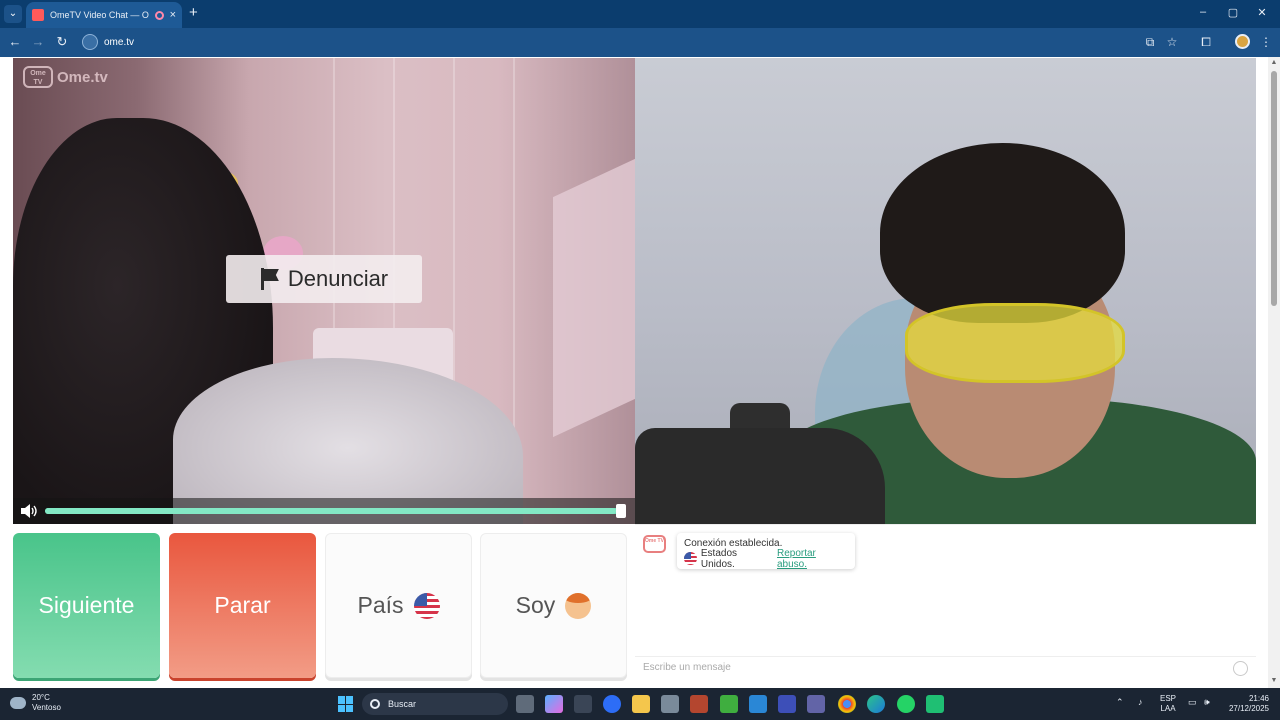 This screenshot has height=720, width=1280. What do you see at coordinates (1262, 12) in the screenshot?
I see `close-window-button: ✕` at bounding box center [1262, 12].